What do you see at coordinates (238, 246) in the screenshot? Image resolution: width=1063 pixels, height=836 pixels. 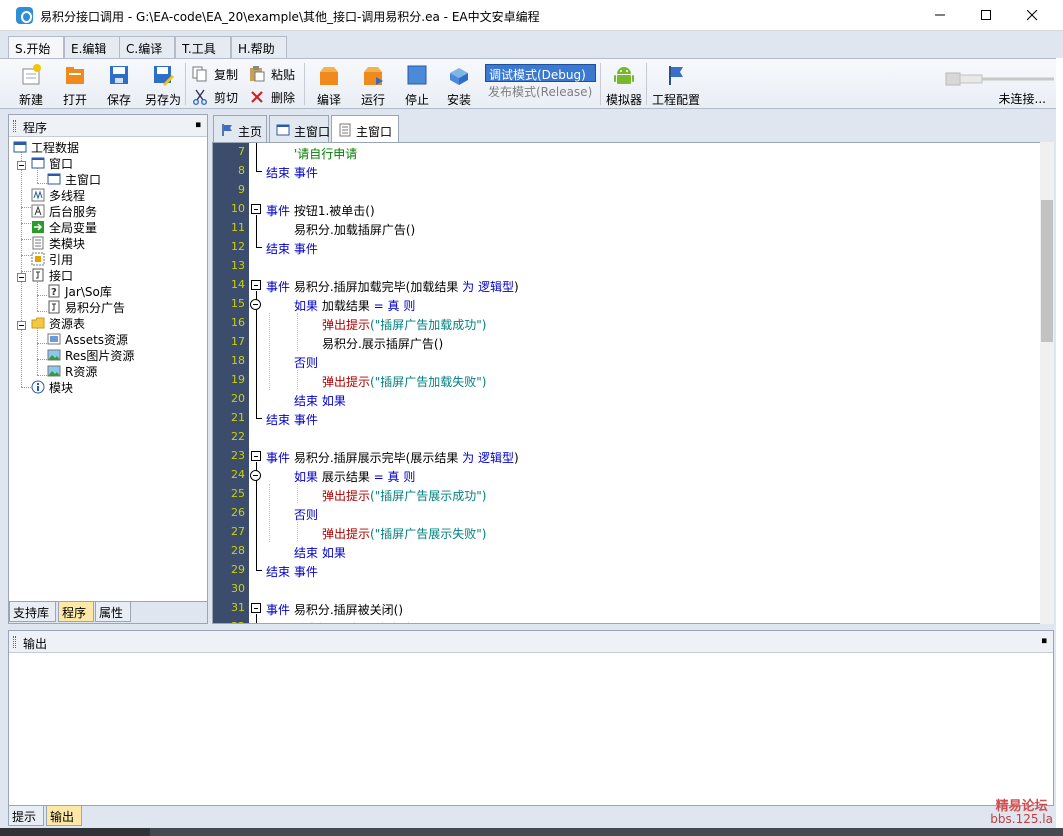 I see `line-number: 12` at bounding box center [238, 246].